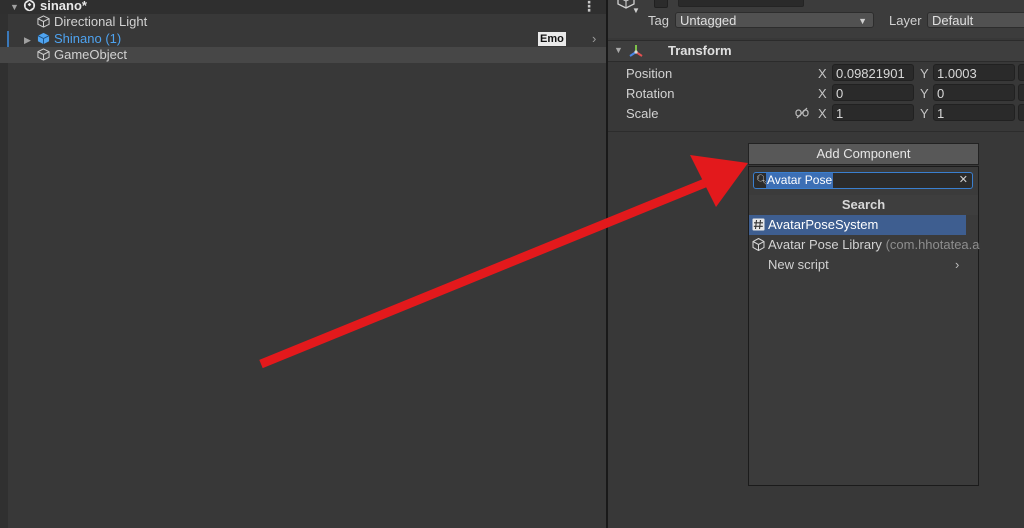  Describe the element at coordinates (798, 264) in the screenshot. I see `result-label: New script` at that location.